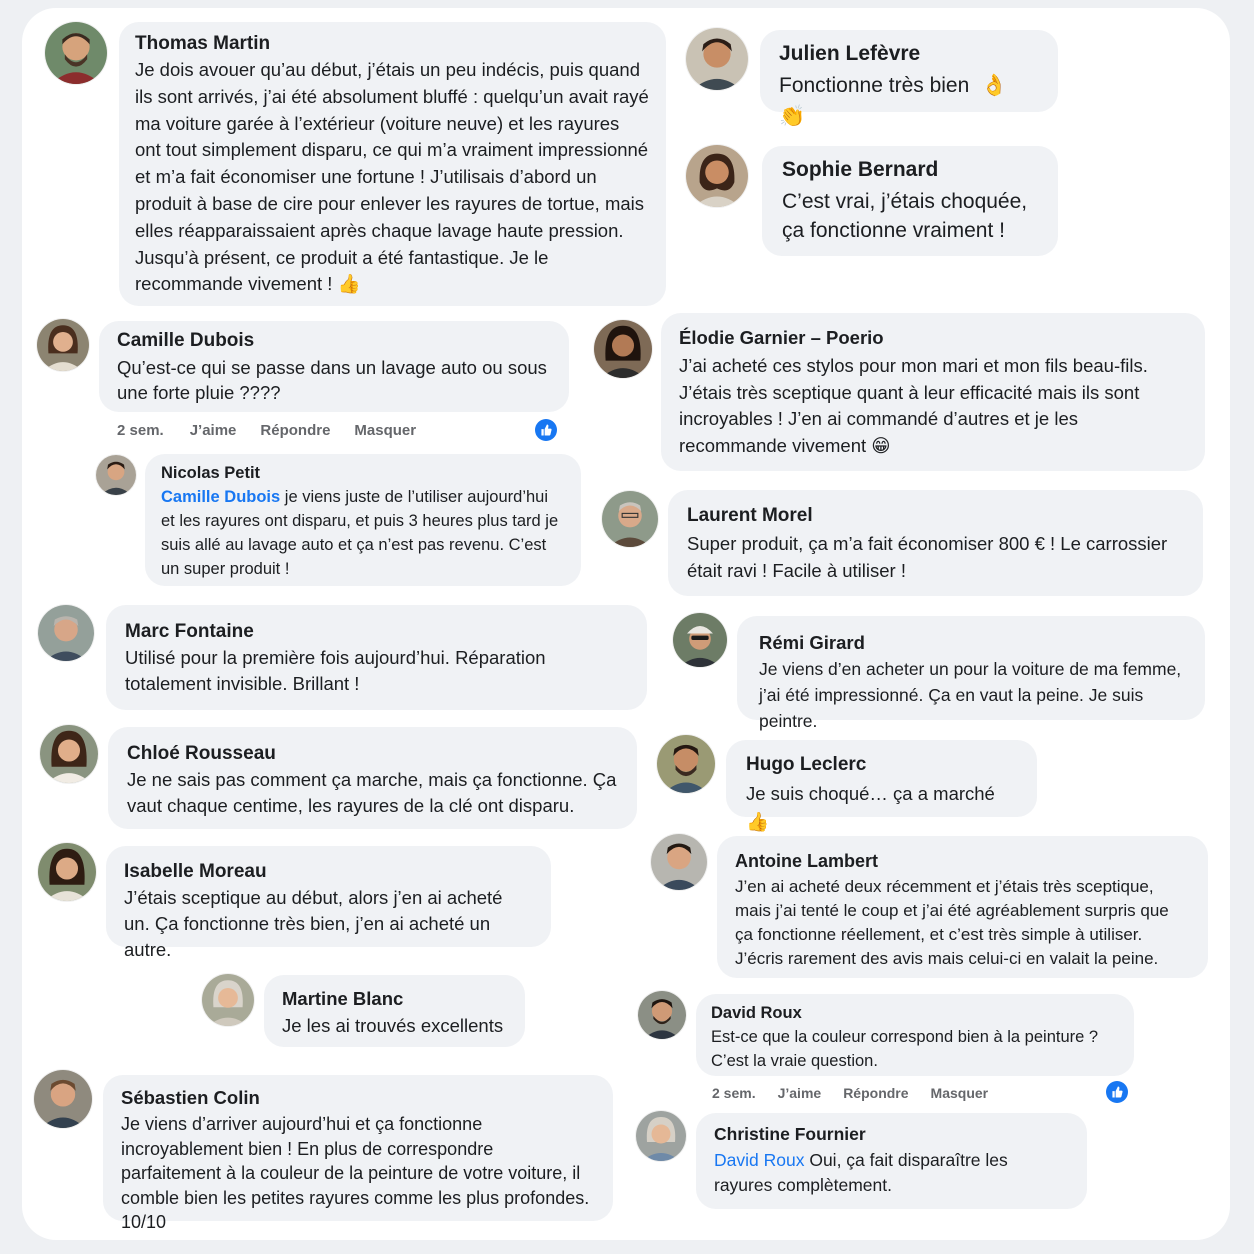 The width and height of the screenshot is (1254, 1254). Describe the element at coordinates (376, 631) in the screenshot. I see `comment-author: Marc Fontaine` at that location.